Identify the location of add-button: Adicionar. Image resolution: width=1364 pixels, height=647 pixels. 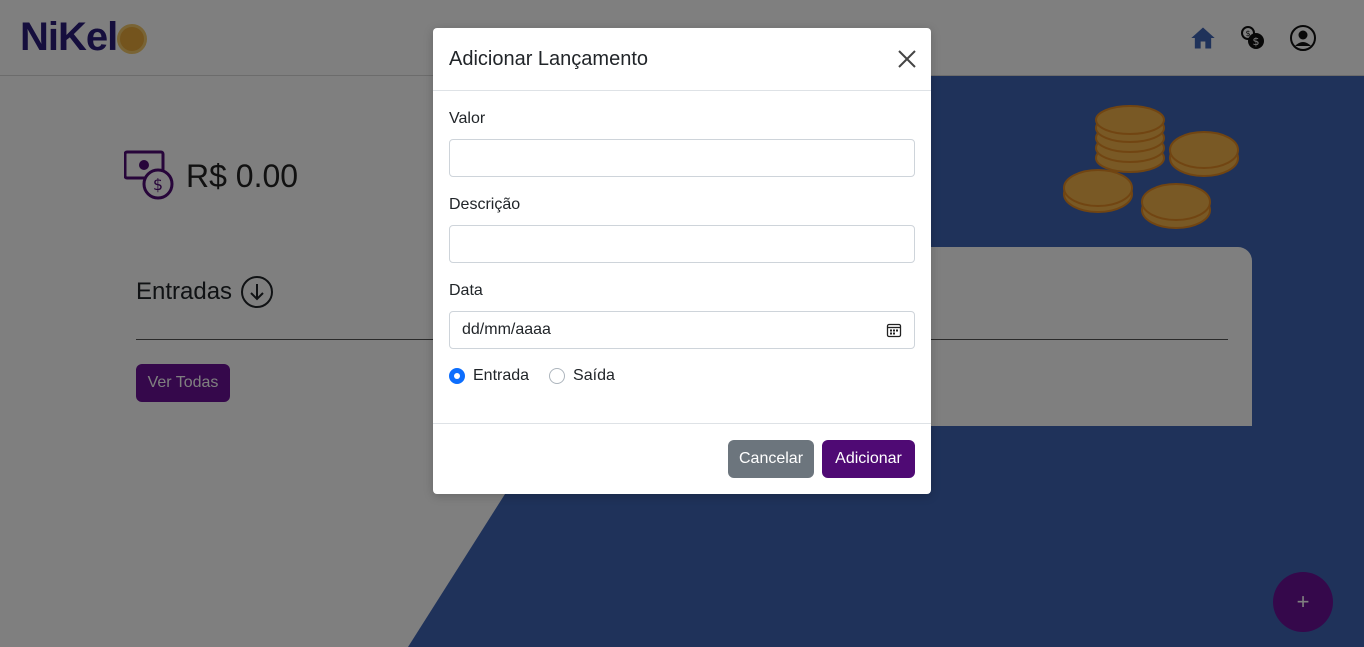
(868, 459).